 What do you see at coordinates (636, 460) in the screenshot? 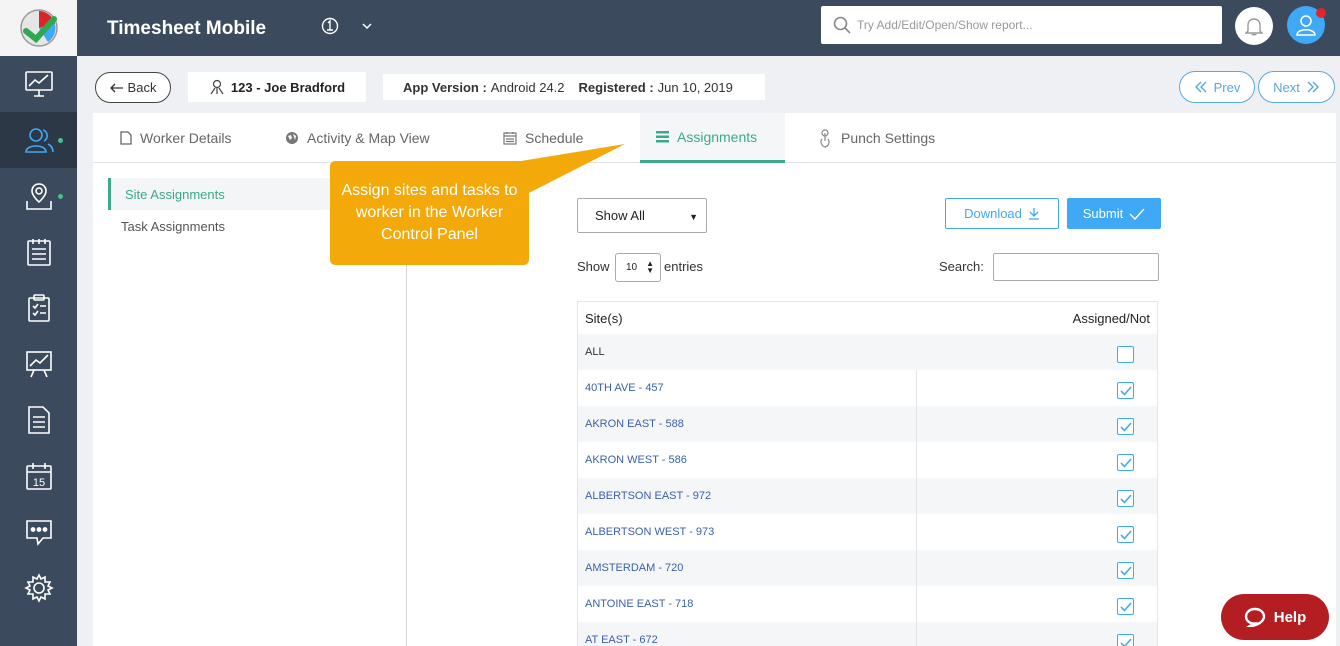
I see `site-link: AKRON WEST - 586` at bounding box center [636, 460].